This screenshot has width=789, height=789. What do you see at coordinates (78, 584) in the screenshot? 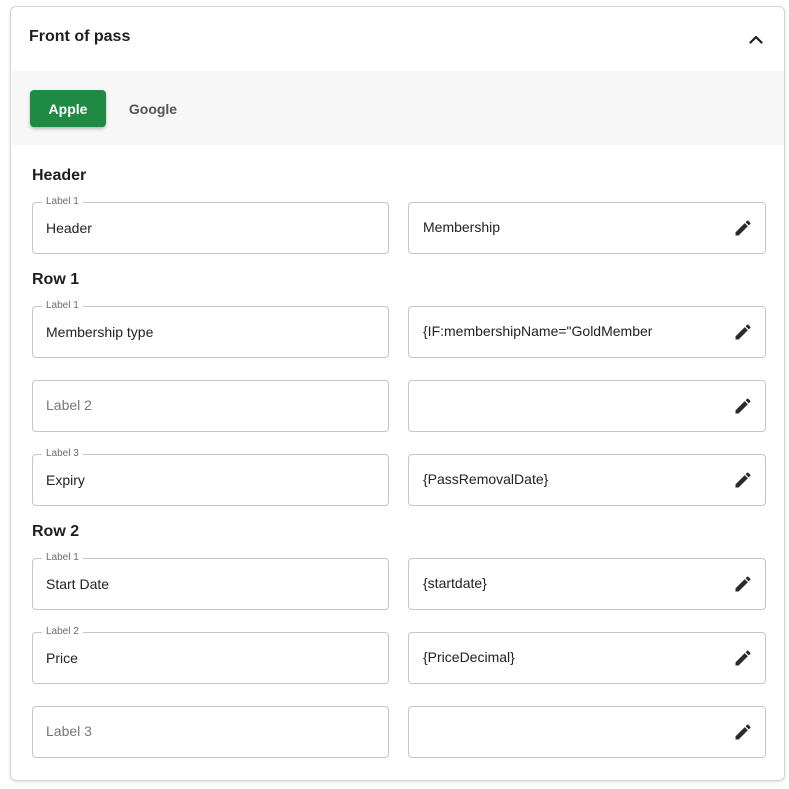
I see `field-value: Start Date` at bounding box center [78, 584].